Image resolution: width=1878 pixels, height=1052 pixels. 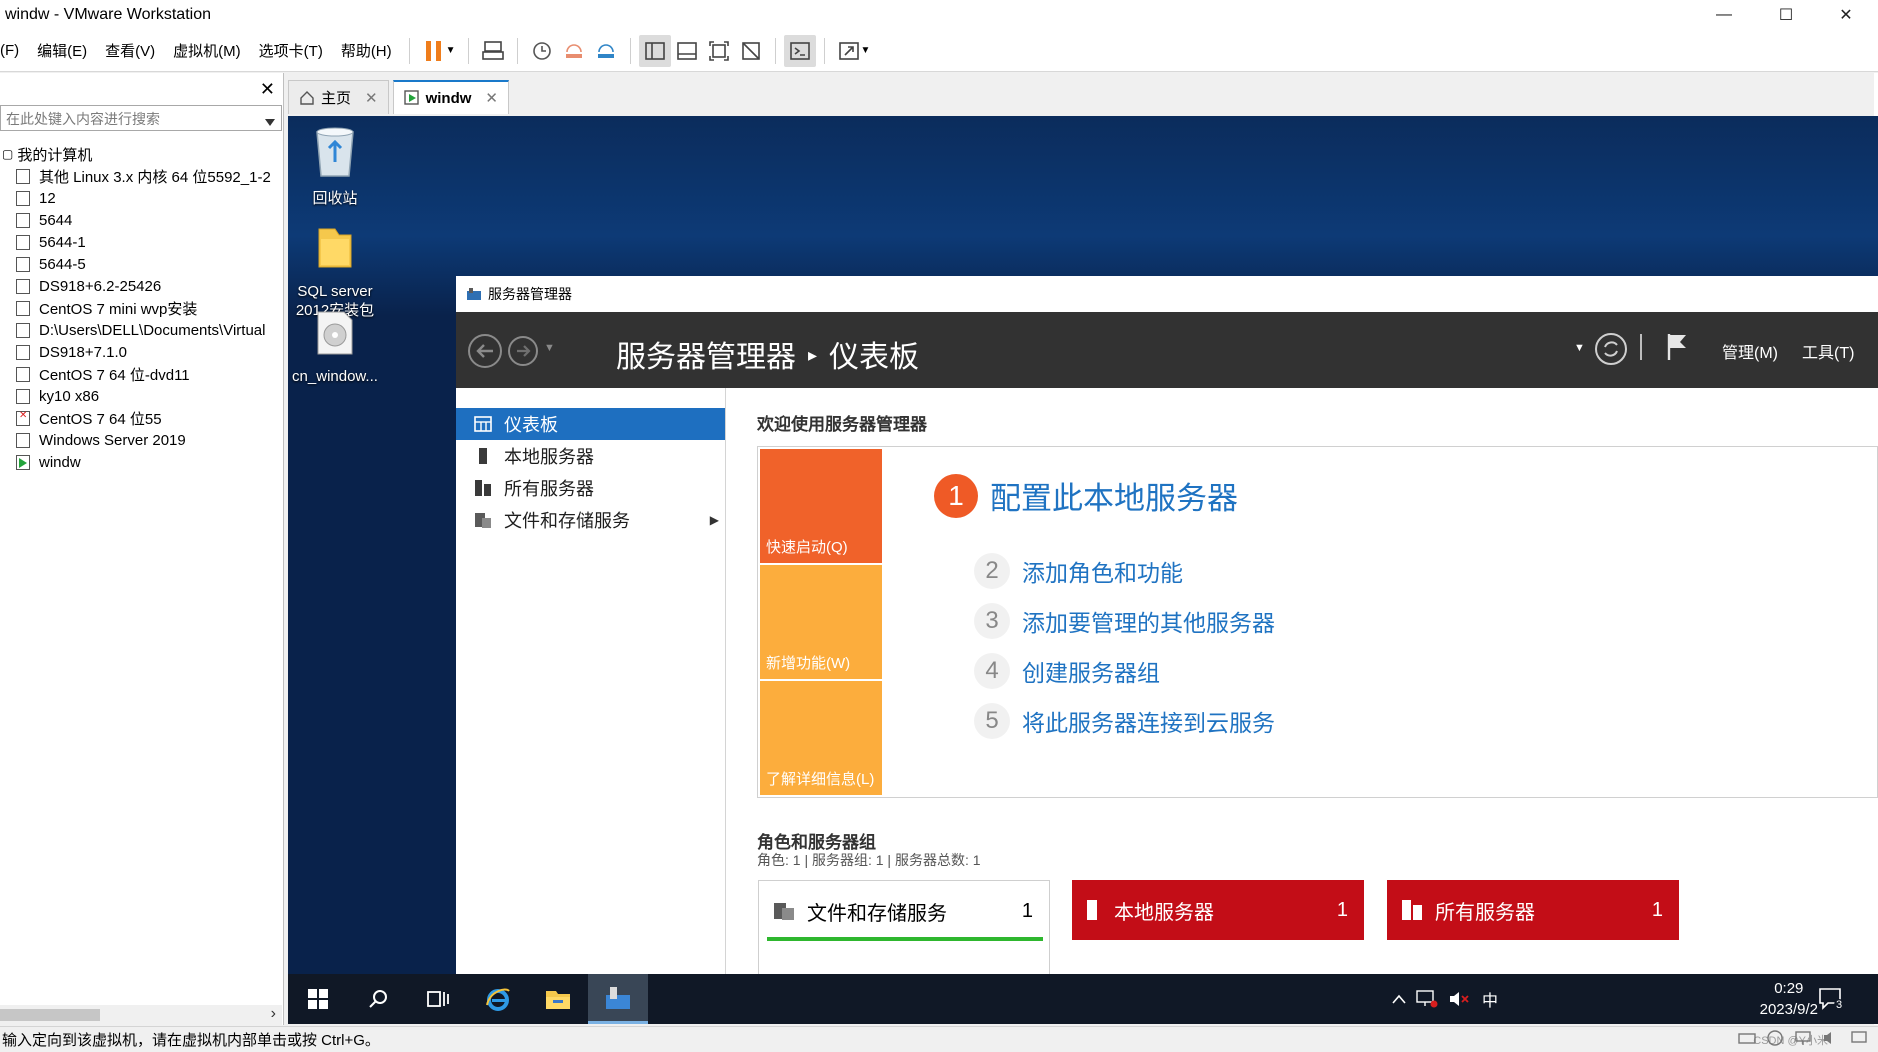 I want to click on chevron-right-icon: ▶, so click(x=714, y=520).